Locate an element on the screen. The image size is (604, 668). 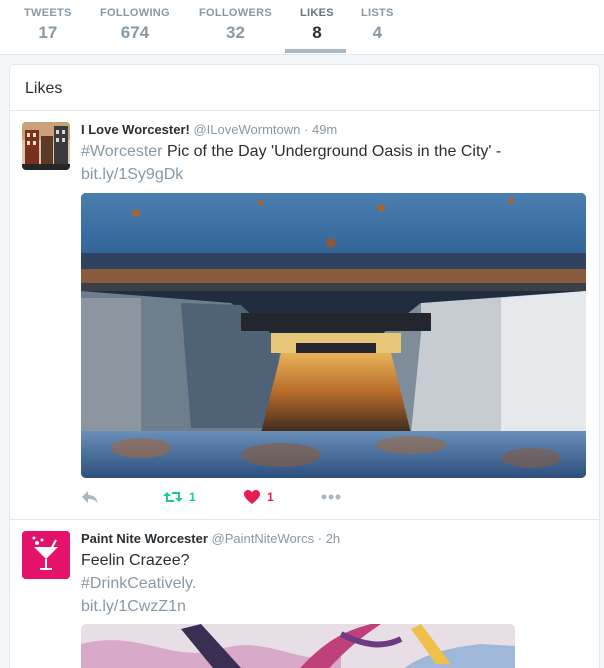
reply-button is located at coordinates (90, 497).